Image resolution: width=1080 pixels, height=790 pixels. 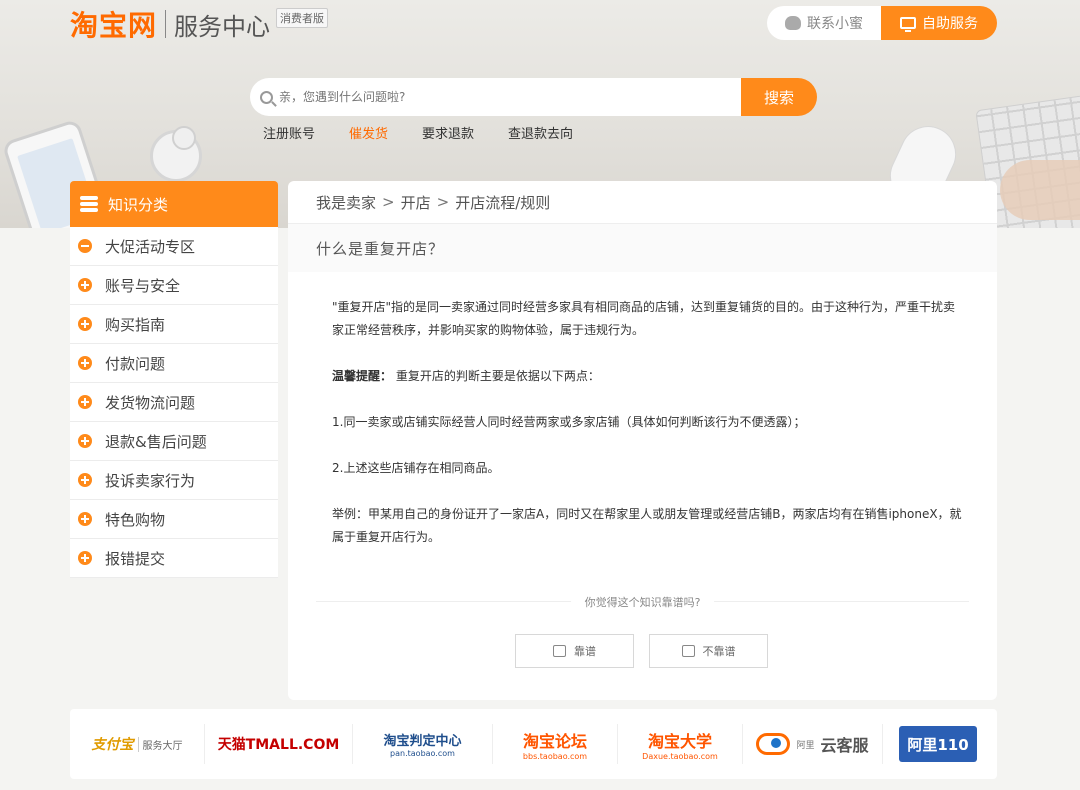 What do you see at coordinates (174, 519) in the screenshot?
I see `sidebar-item-special-shopping: 特色购物` at bounding box center [174, 519].